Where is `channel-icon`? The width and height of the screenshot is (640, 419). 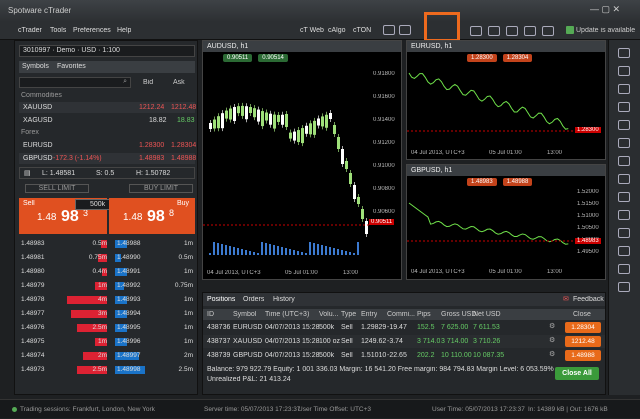 channel-icon is located at coordinates (624, 215).